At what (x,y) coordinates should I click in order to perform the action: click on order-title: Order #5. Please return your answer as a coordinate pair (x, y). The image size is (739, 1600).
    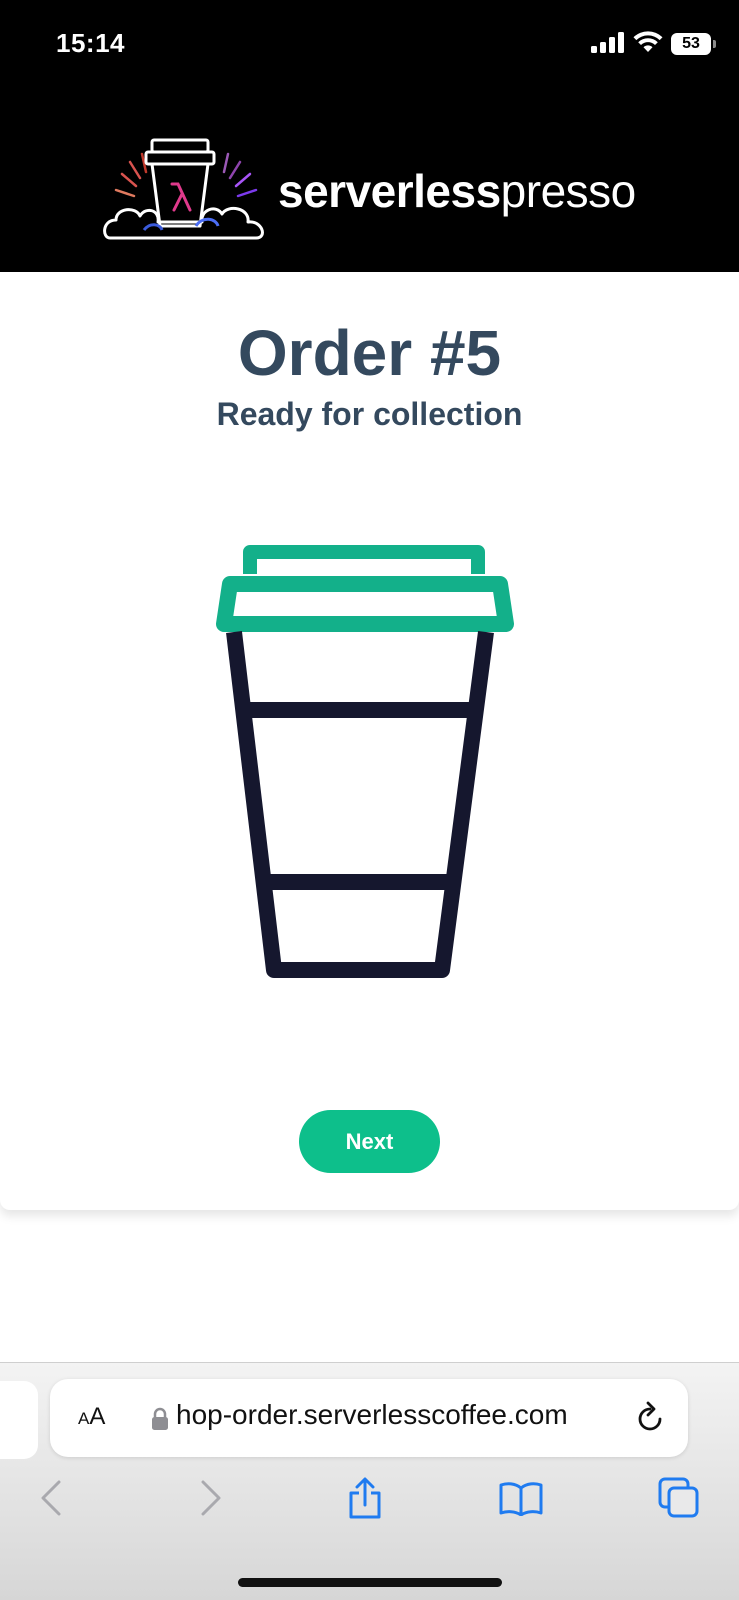
    Looking at the image, I should click on (369, 353).